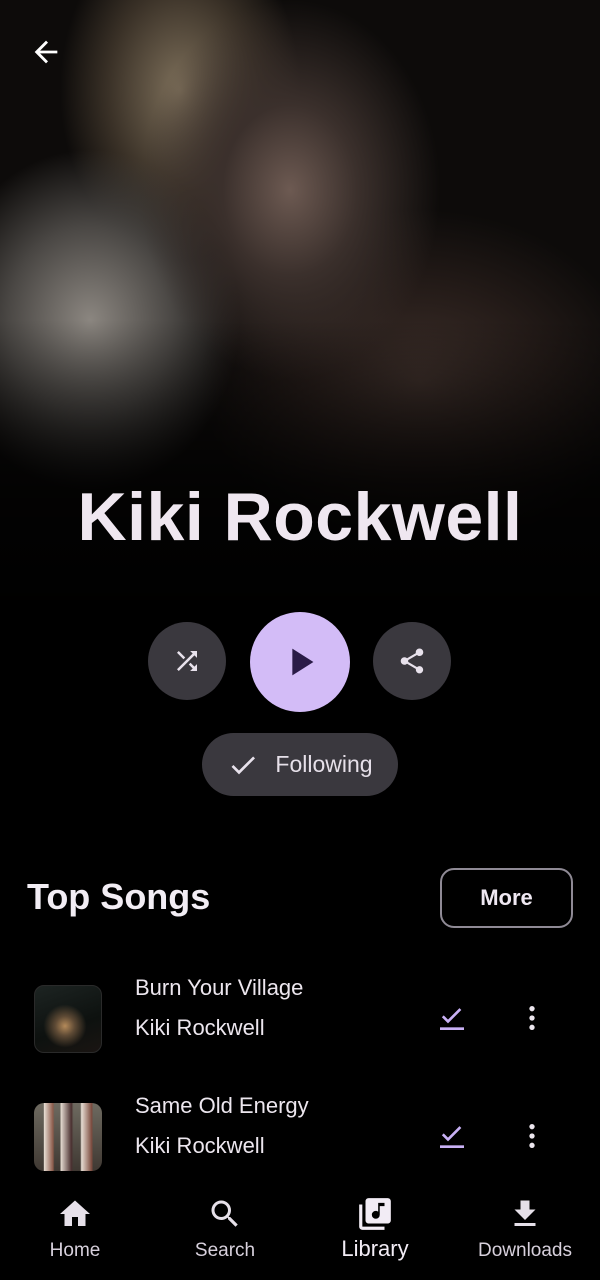 Image resolution: width=600 pixels, height=1280 pixels. I want to click on nav-label: Search, so click(225, 1250).